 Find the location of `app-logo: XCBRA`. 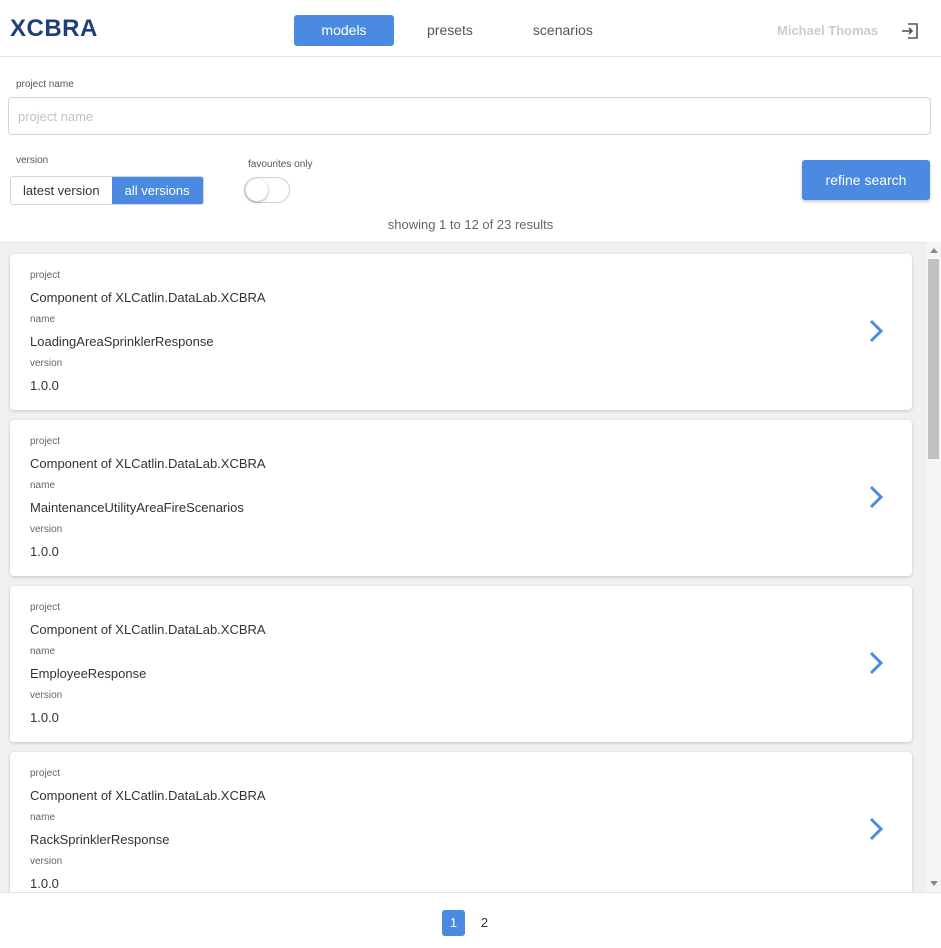

app-logo: XCBRA is located at coordinates (54, 29).